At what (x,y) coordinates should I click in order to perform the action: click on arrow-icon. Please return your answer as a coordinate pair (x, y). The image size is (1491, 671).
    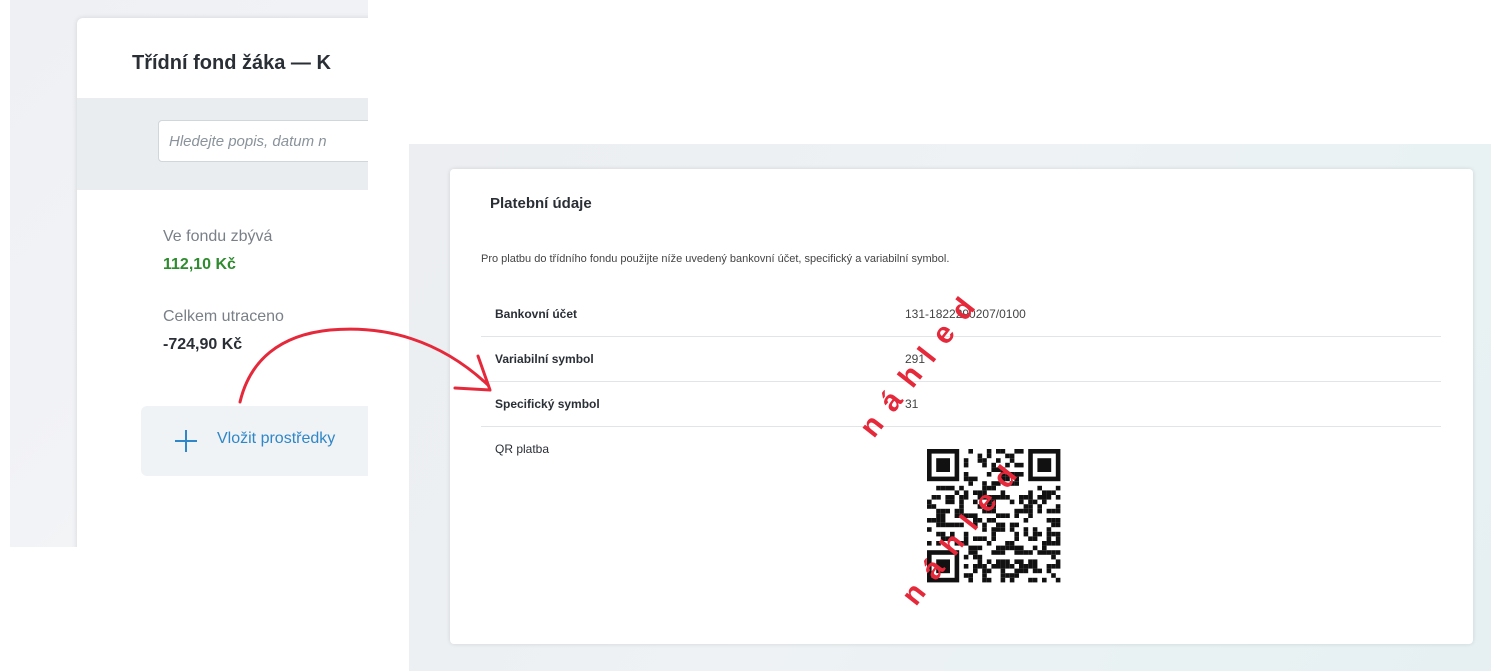
    Looking at the image, I should click on (365, 365).